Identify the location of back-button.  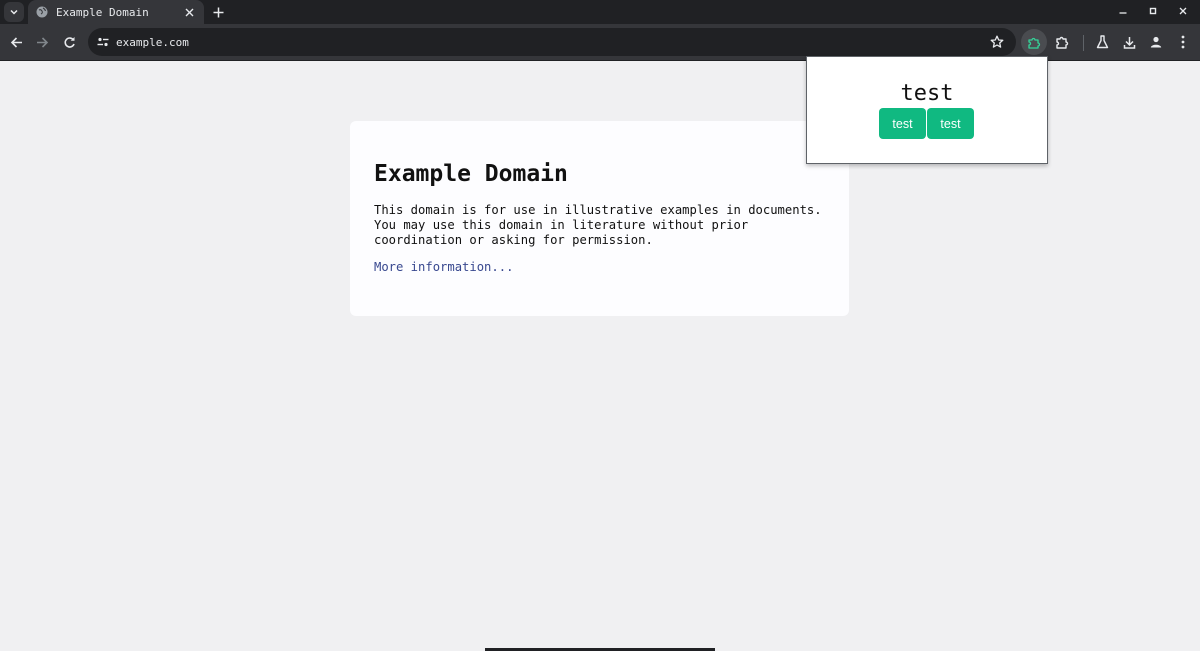
(16, 42).